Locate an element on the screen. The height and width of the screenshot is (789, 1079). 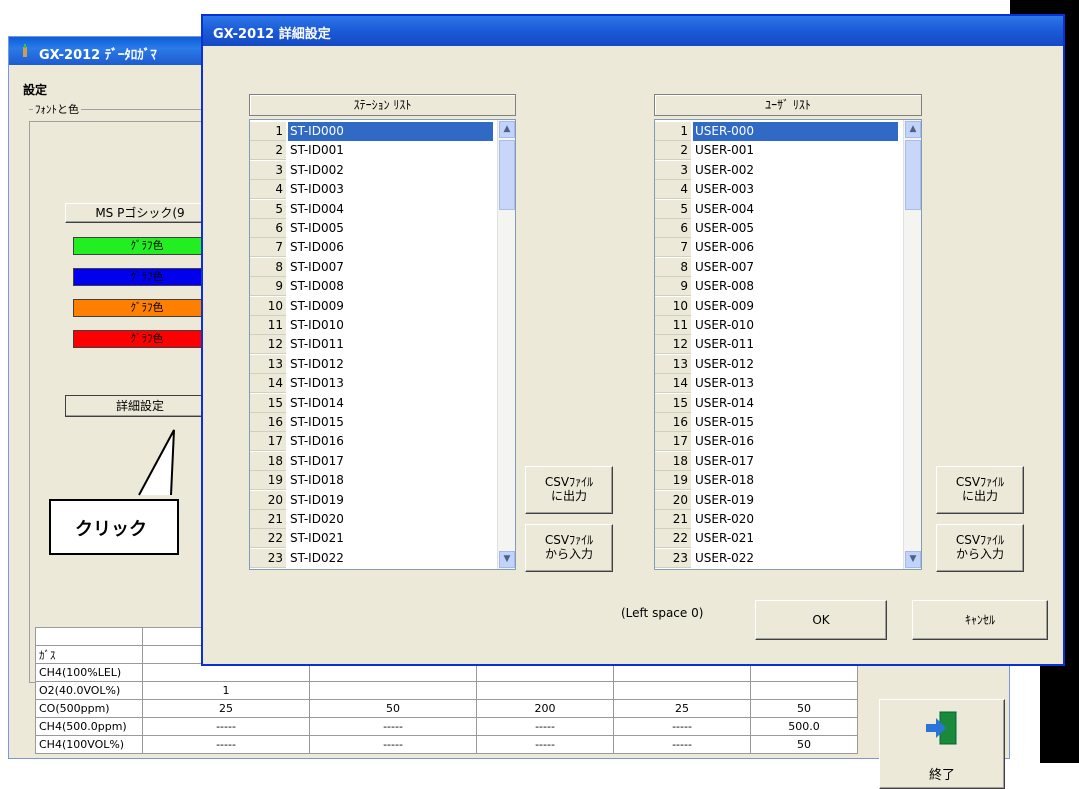
user-list-item: 5 USER-004 is located at coordinates (777, 209).